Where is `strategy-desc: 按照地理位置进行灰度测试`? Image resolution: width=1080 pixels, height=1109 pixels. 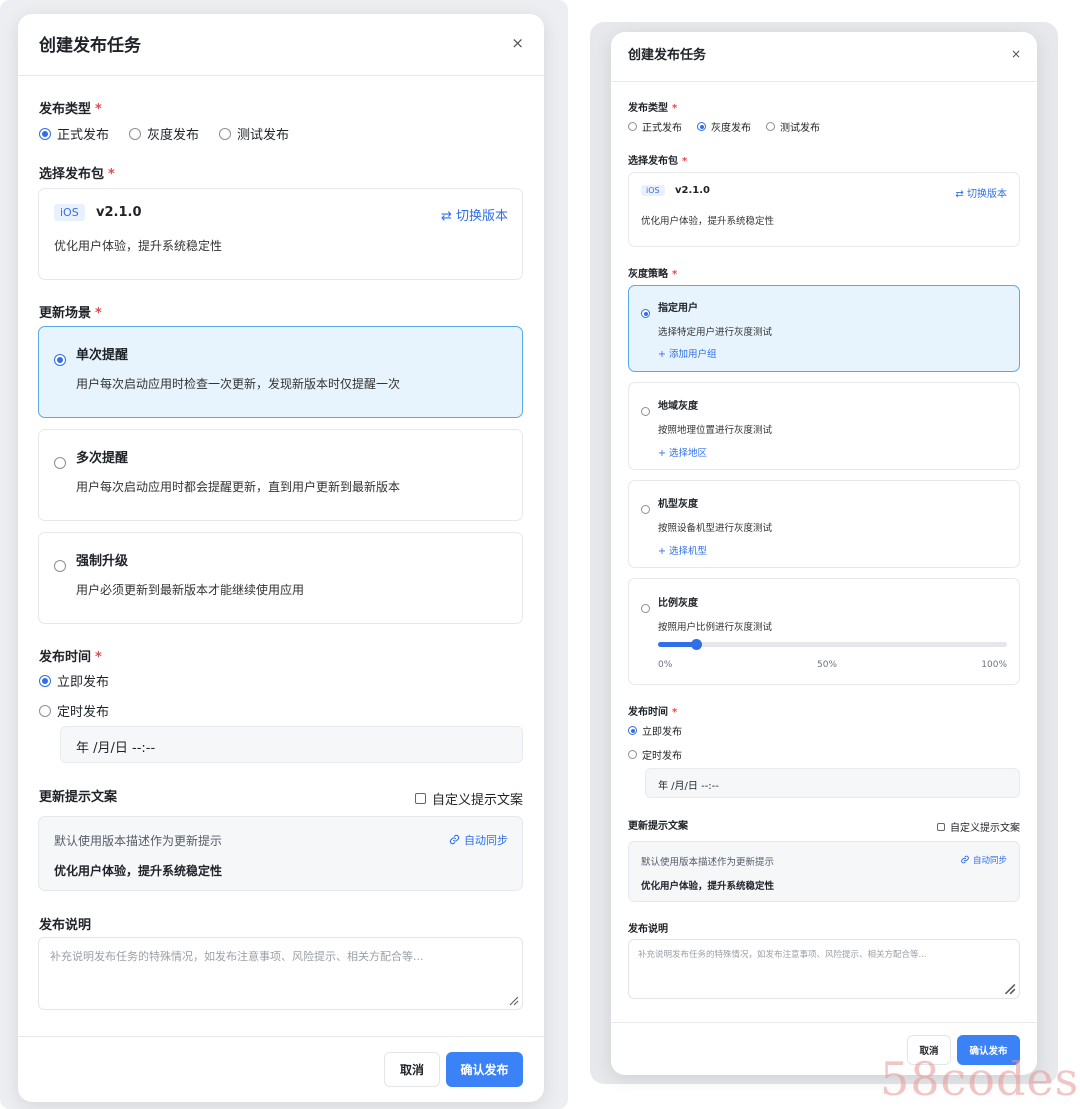
strategy-desc: 按照地理位置进行灰度测试 is located at coordinates (715, 430).